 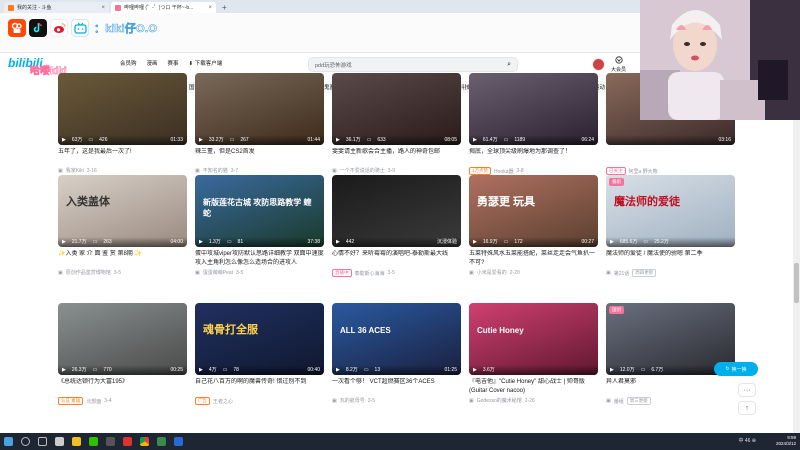 What do you see at coordinates (492, 272) in the screenshot?
I see `uploader-name: 小米是爱看的` at bounding box center [492, 272].